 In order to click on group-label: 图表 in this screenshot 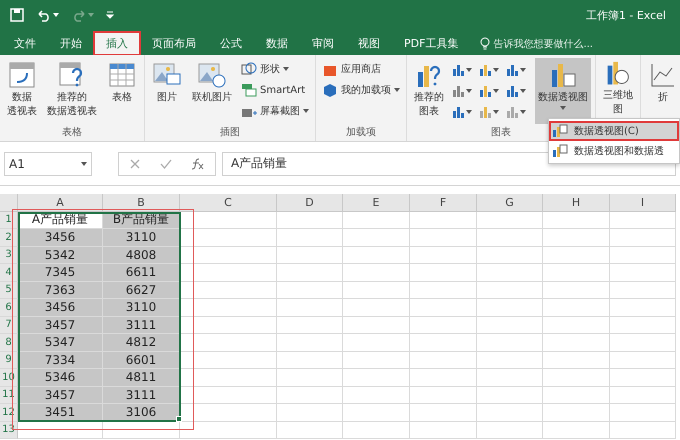, I will do `click(501, 133)`.